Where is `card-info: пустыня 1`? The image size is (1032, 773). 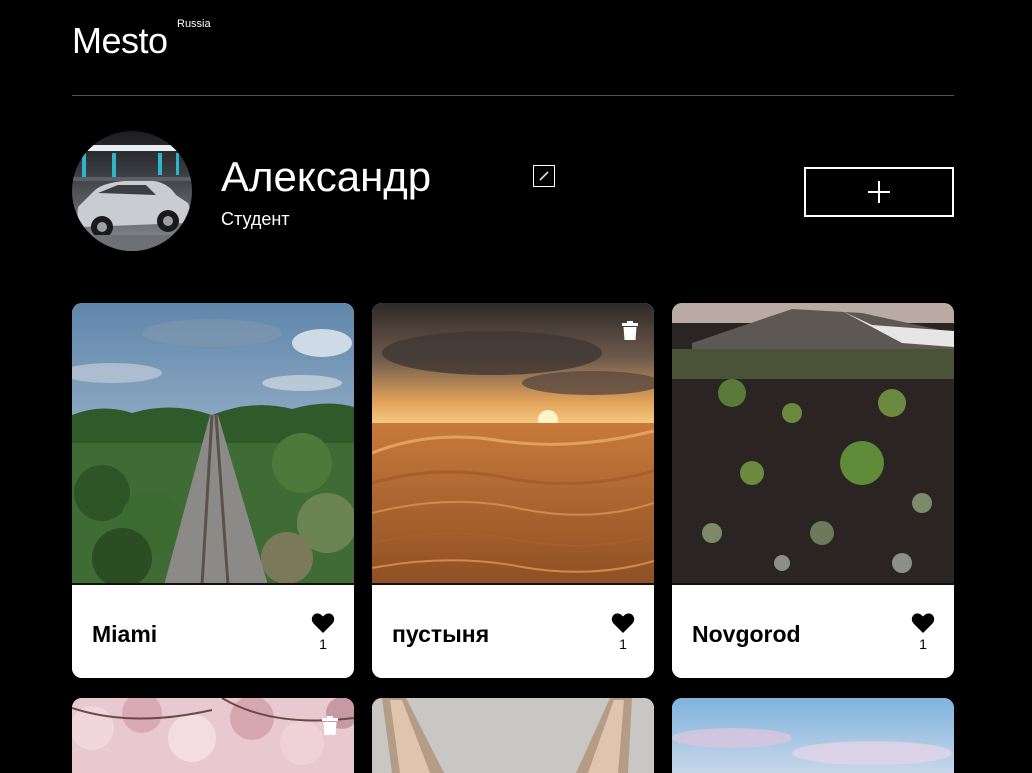 card-info: пустыня 1 is located at coordinates (513, 633).